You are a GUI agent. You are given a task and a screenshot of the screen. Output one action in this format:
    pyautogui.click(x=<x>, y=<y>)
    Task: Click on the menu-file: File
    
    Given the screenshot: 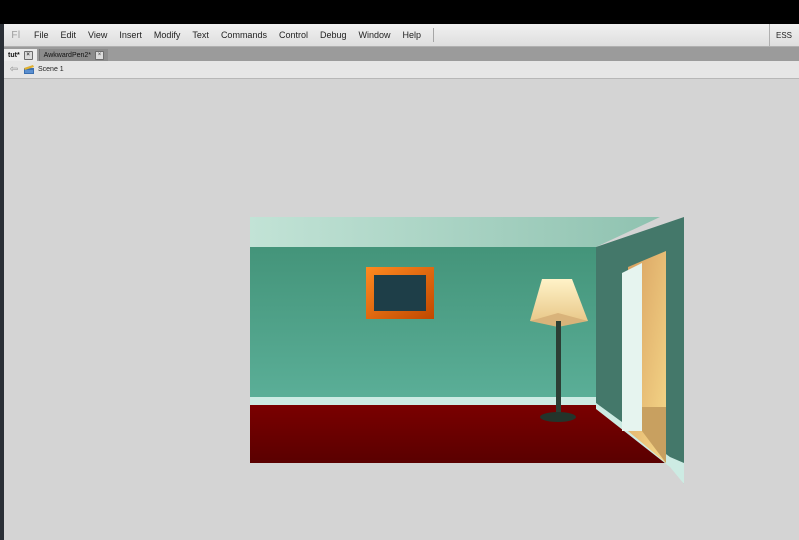 What is the action you would take?
    pyautogui.click(x=41, y=35)
    